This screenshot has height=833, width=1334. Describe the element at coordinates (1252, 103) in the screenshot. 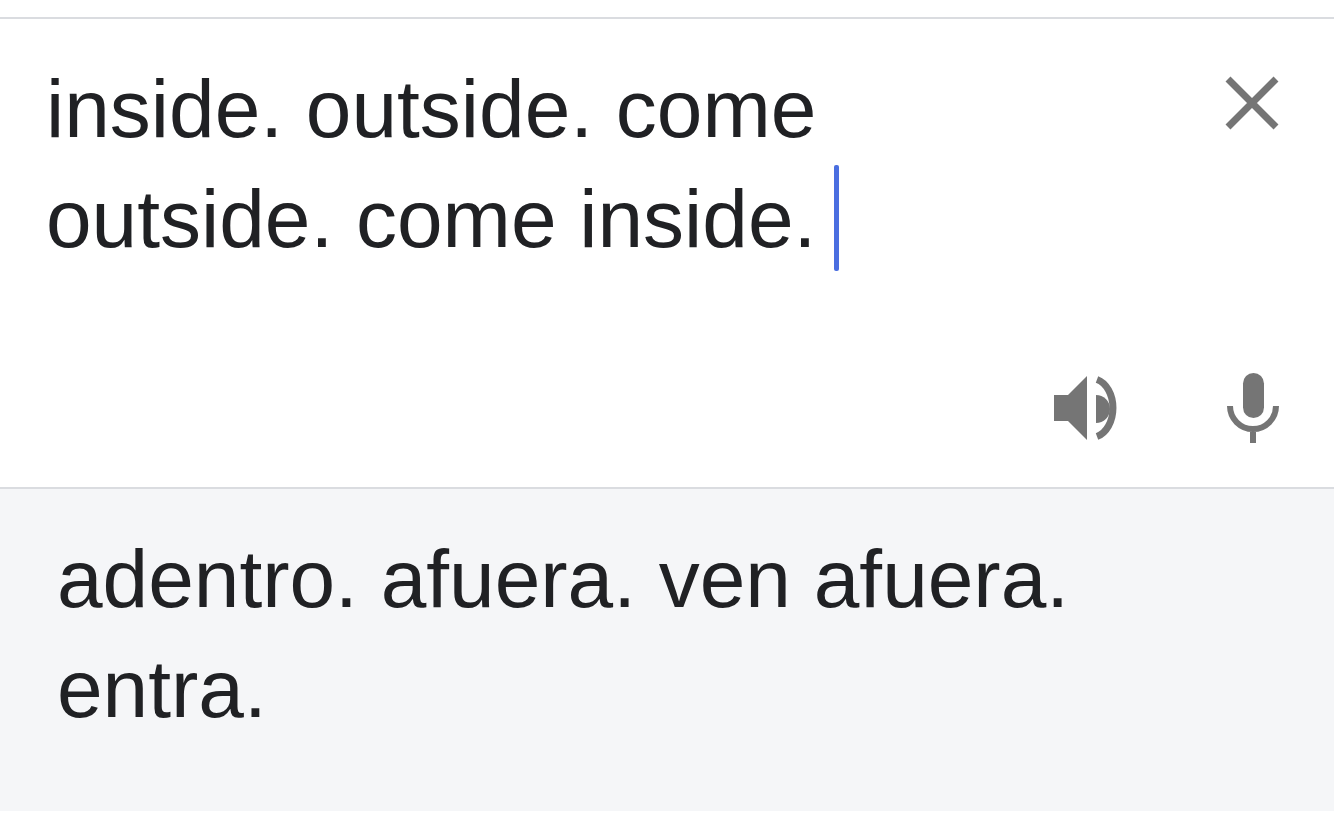

I see `close-icon` at that location.